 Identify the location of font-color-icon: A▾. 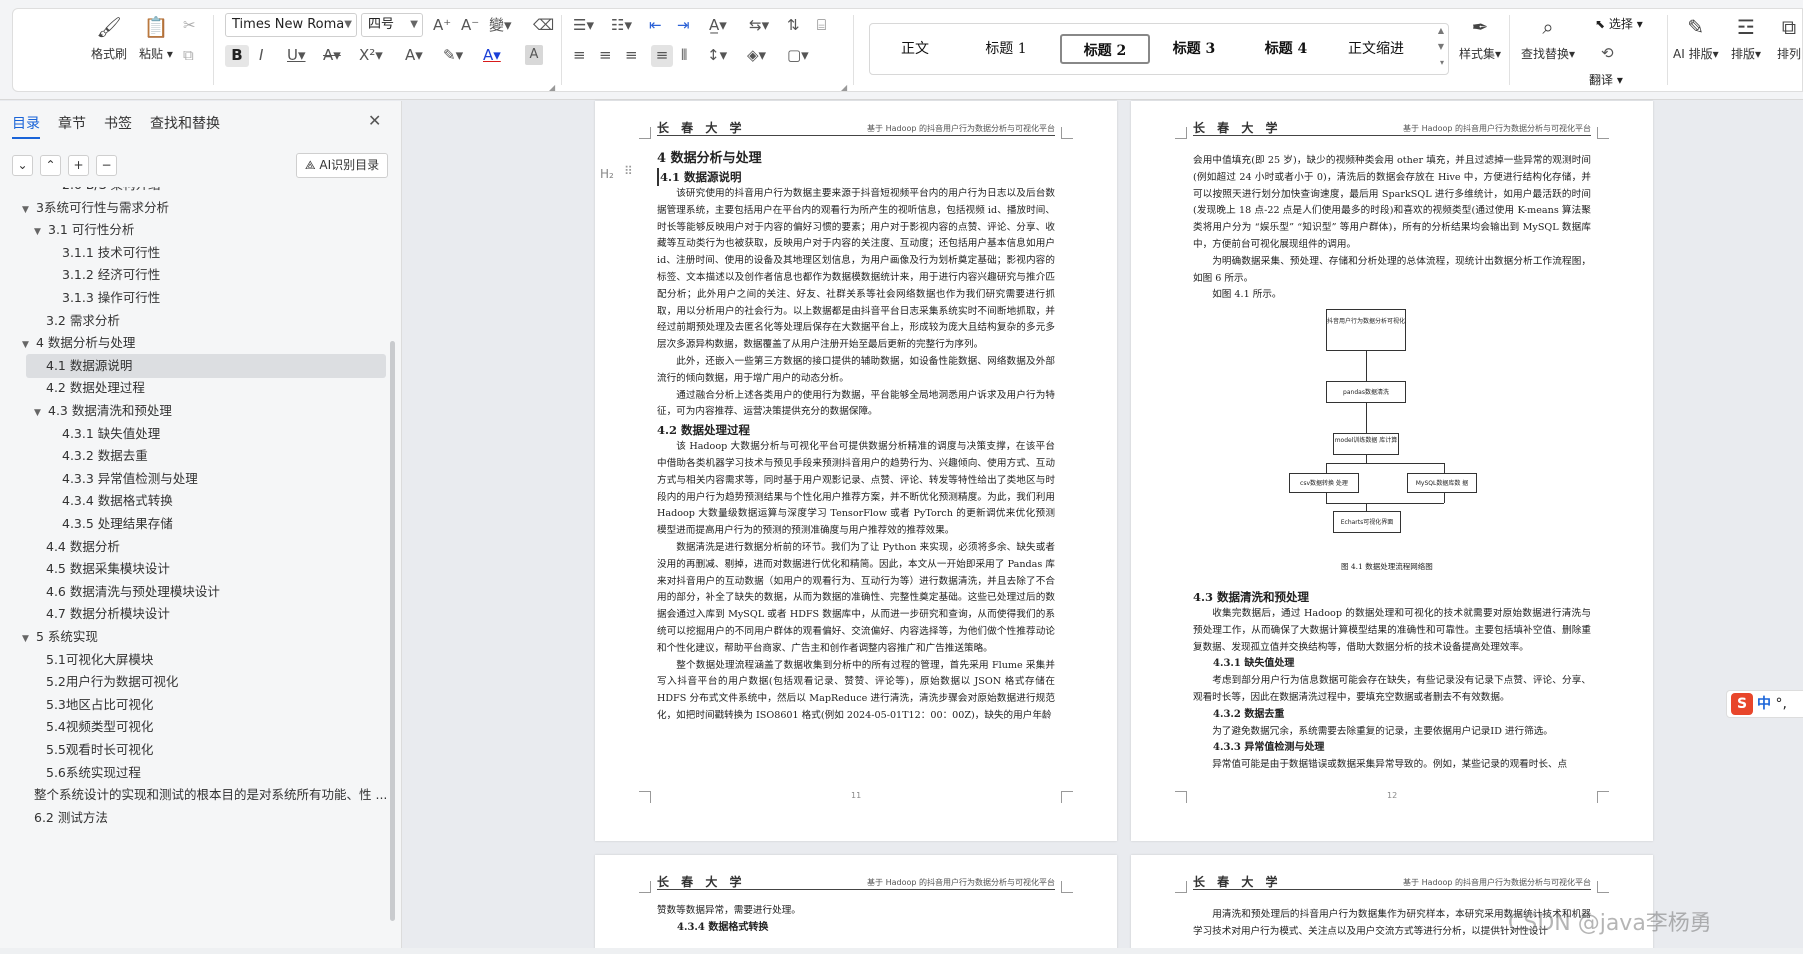
(492, 55).